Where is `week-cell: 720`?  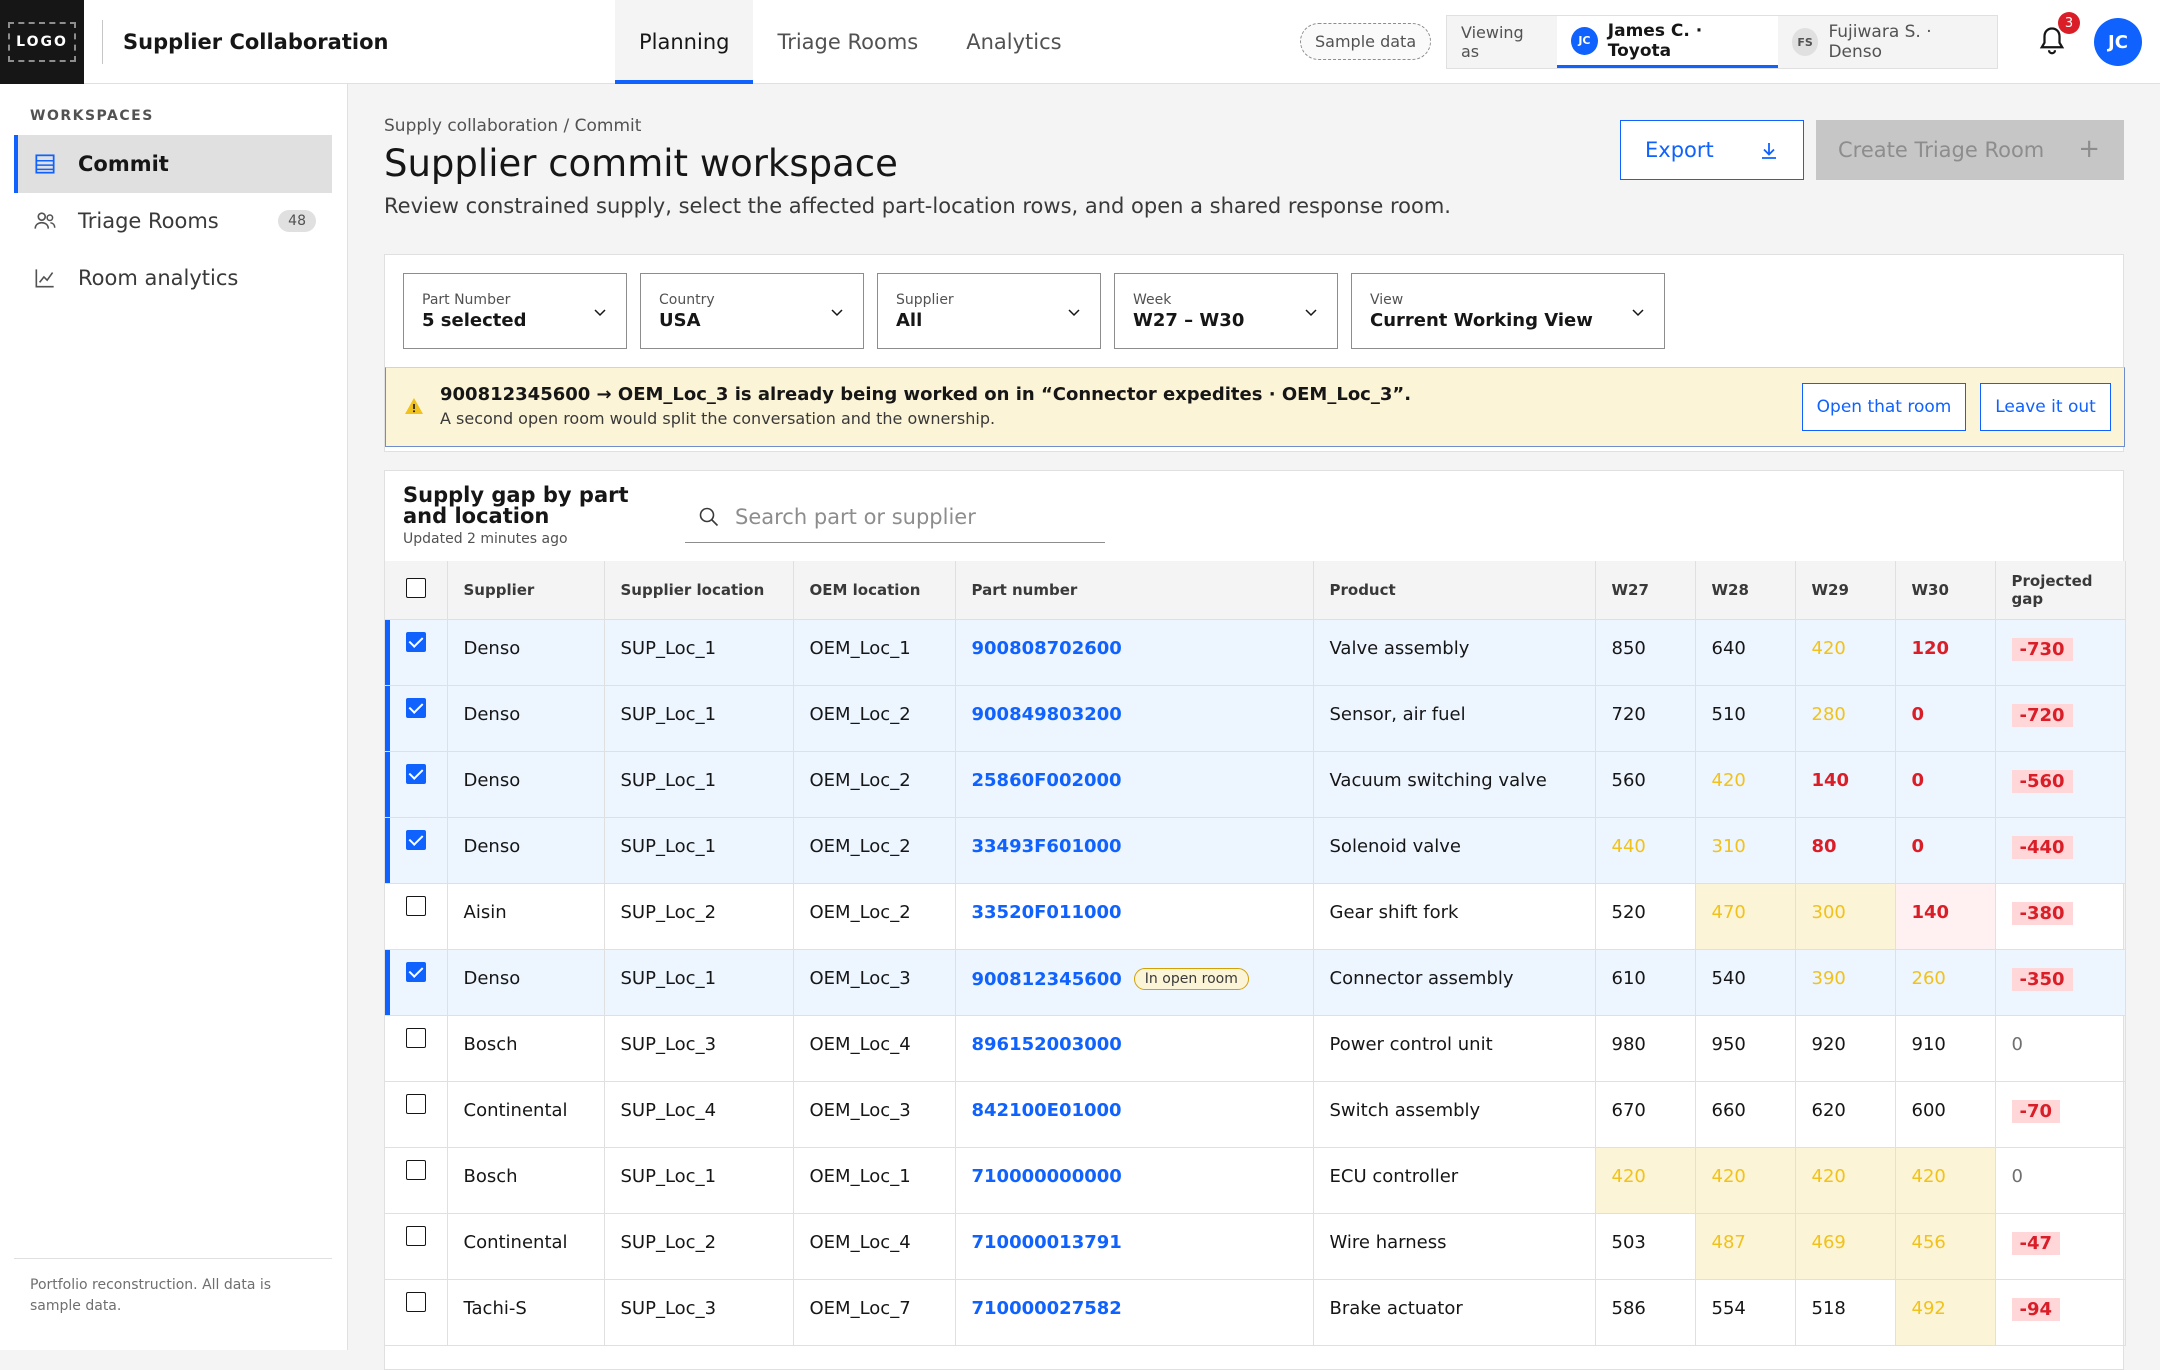
week-cell: 720 is located at coordinates (1645, 718).